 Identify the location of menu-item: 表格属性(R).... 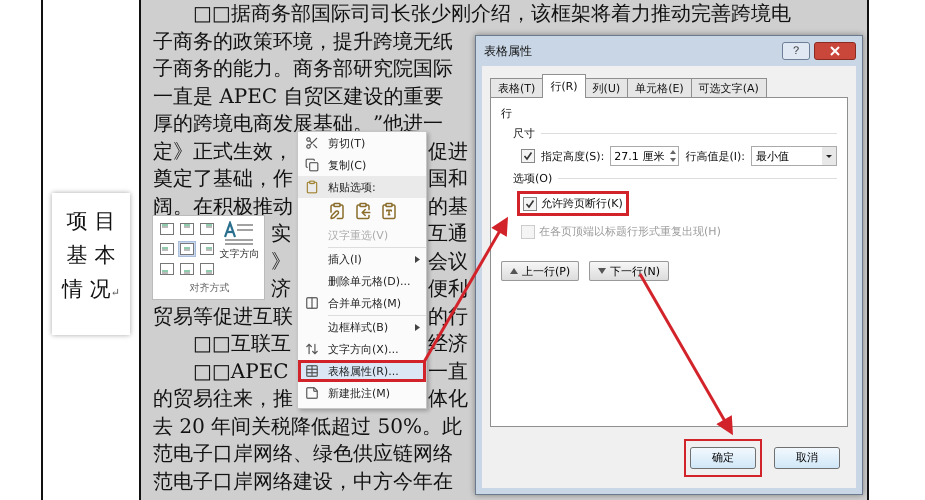
(362, 371).